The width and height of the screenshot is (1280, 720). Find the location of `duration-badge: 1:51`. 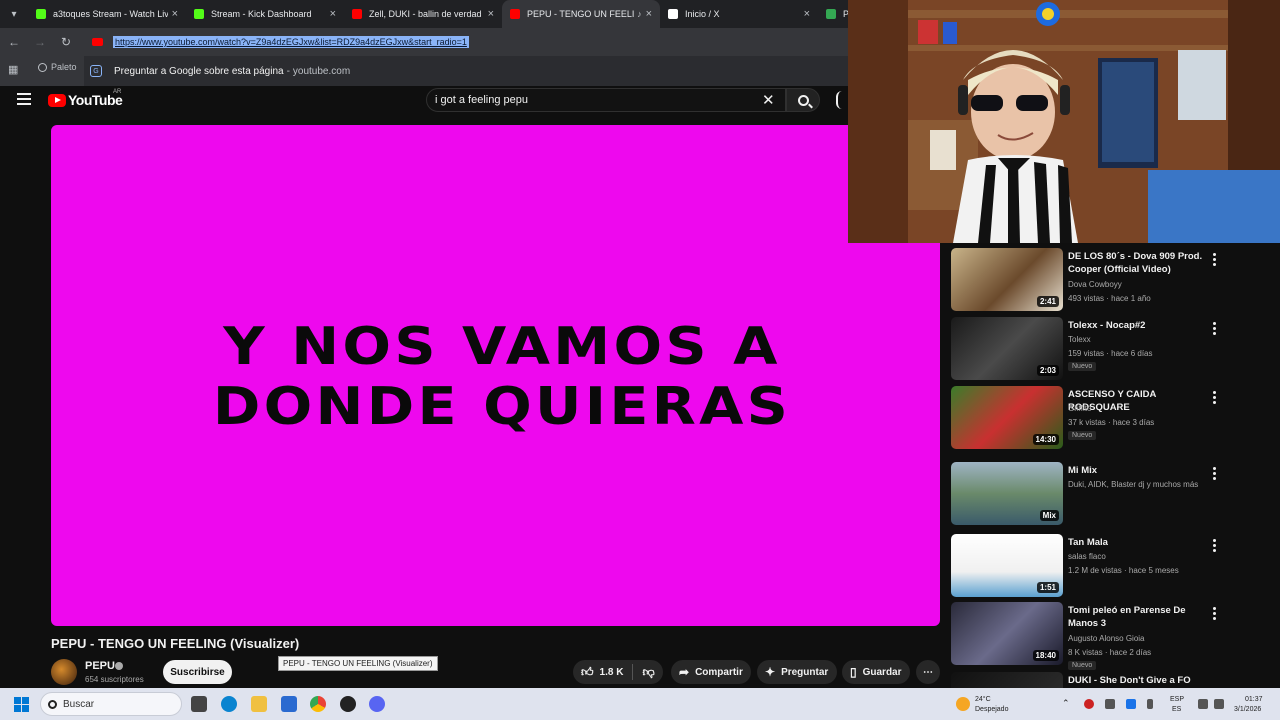

duration-badge: 1:51 is located at coordinates (1047, 587).